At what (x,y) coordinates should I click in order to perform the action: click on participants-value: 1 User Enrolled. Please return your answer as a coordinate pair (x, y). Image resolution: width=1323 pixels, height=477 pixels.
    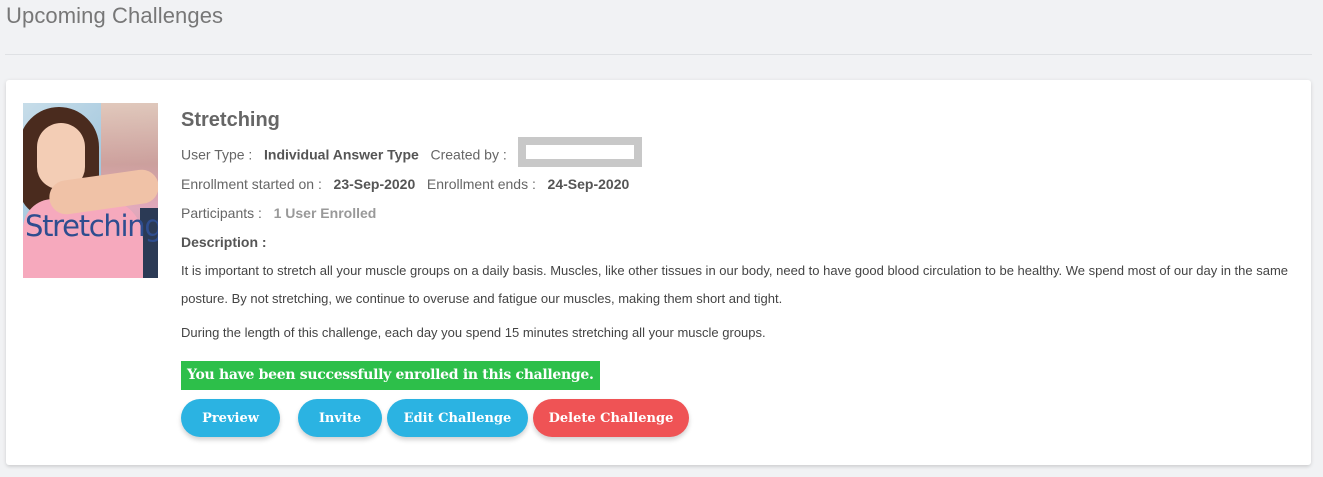
    Looking at the image, I should click on (325, 213).